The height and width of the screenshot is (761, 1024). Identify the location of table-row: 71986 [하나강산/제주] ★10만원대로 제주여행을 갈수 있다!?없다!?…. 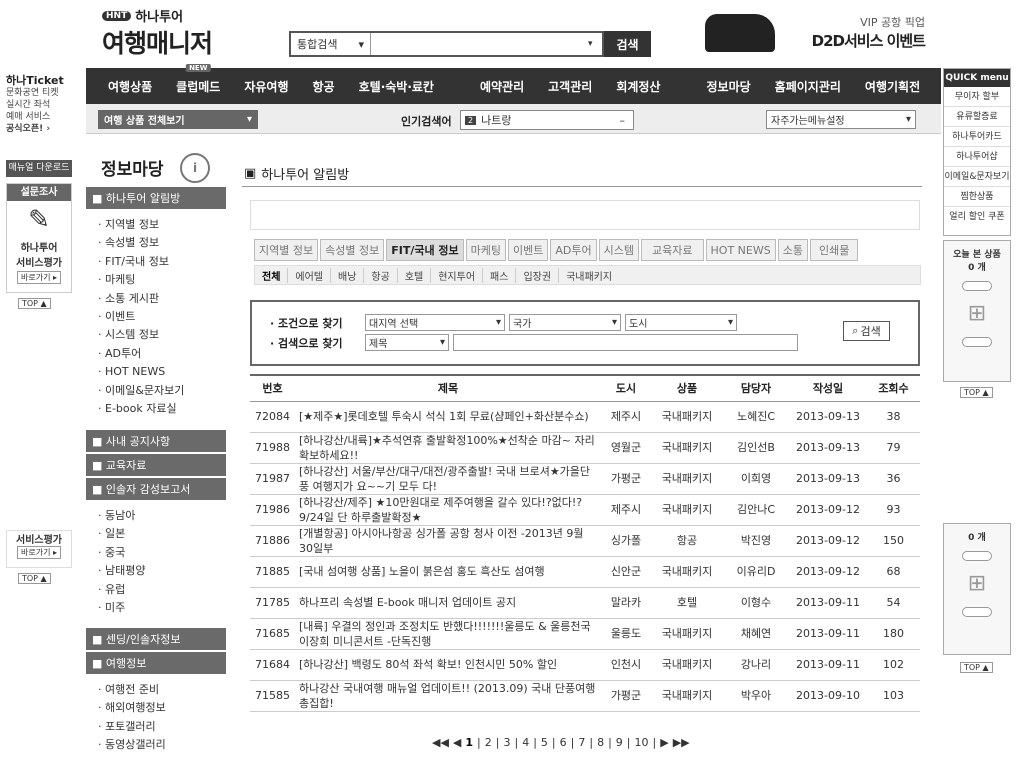
(585, 510).